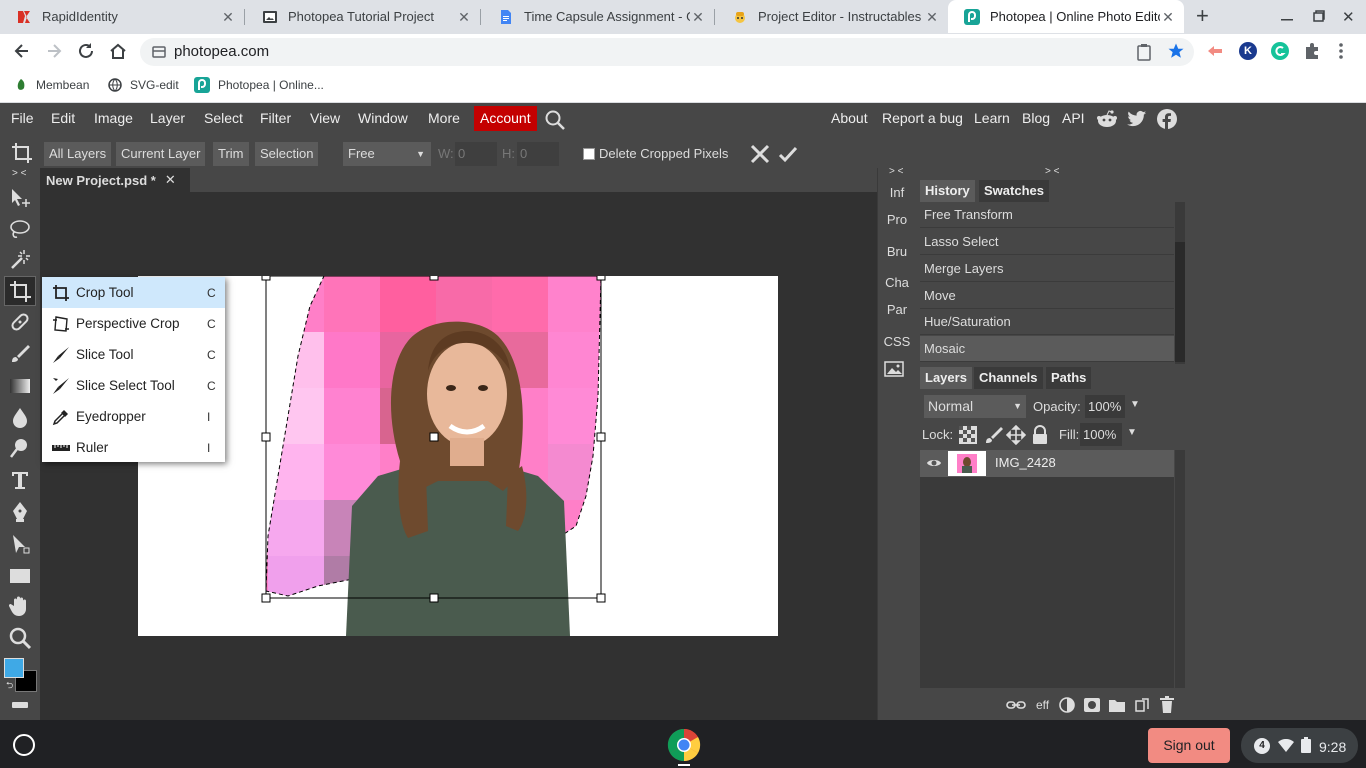 The height and width of the screenshot is (768, 1366). Describe the element at coordinates (894, 369) in the screenshot. I see `image-panel-icon` at that location.